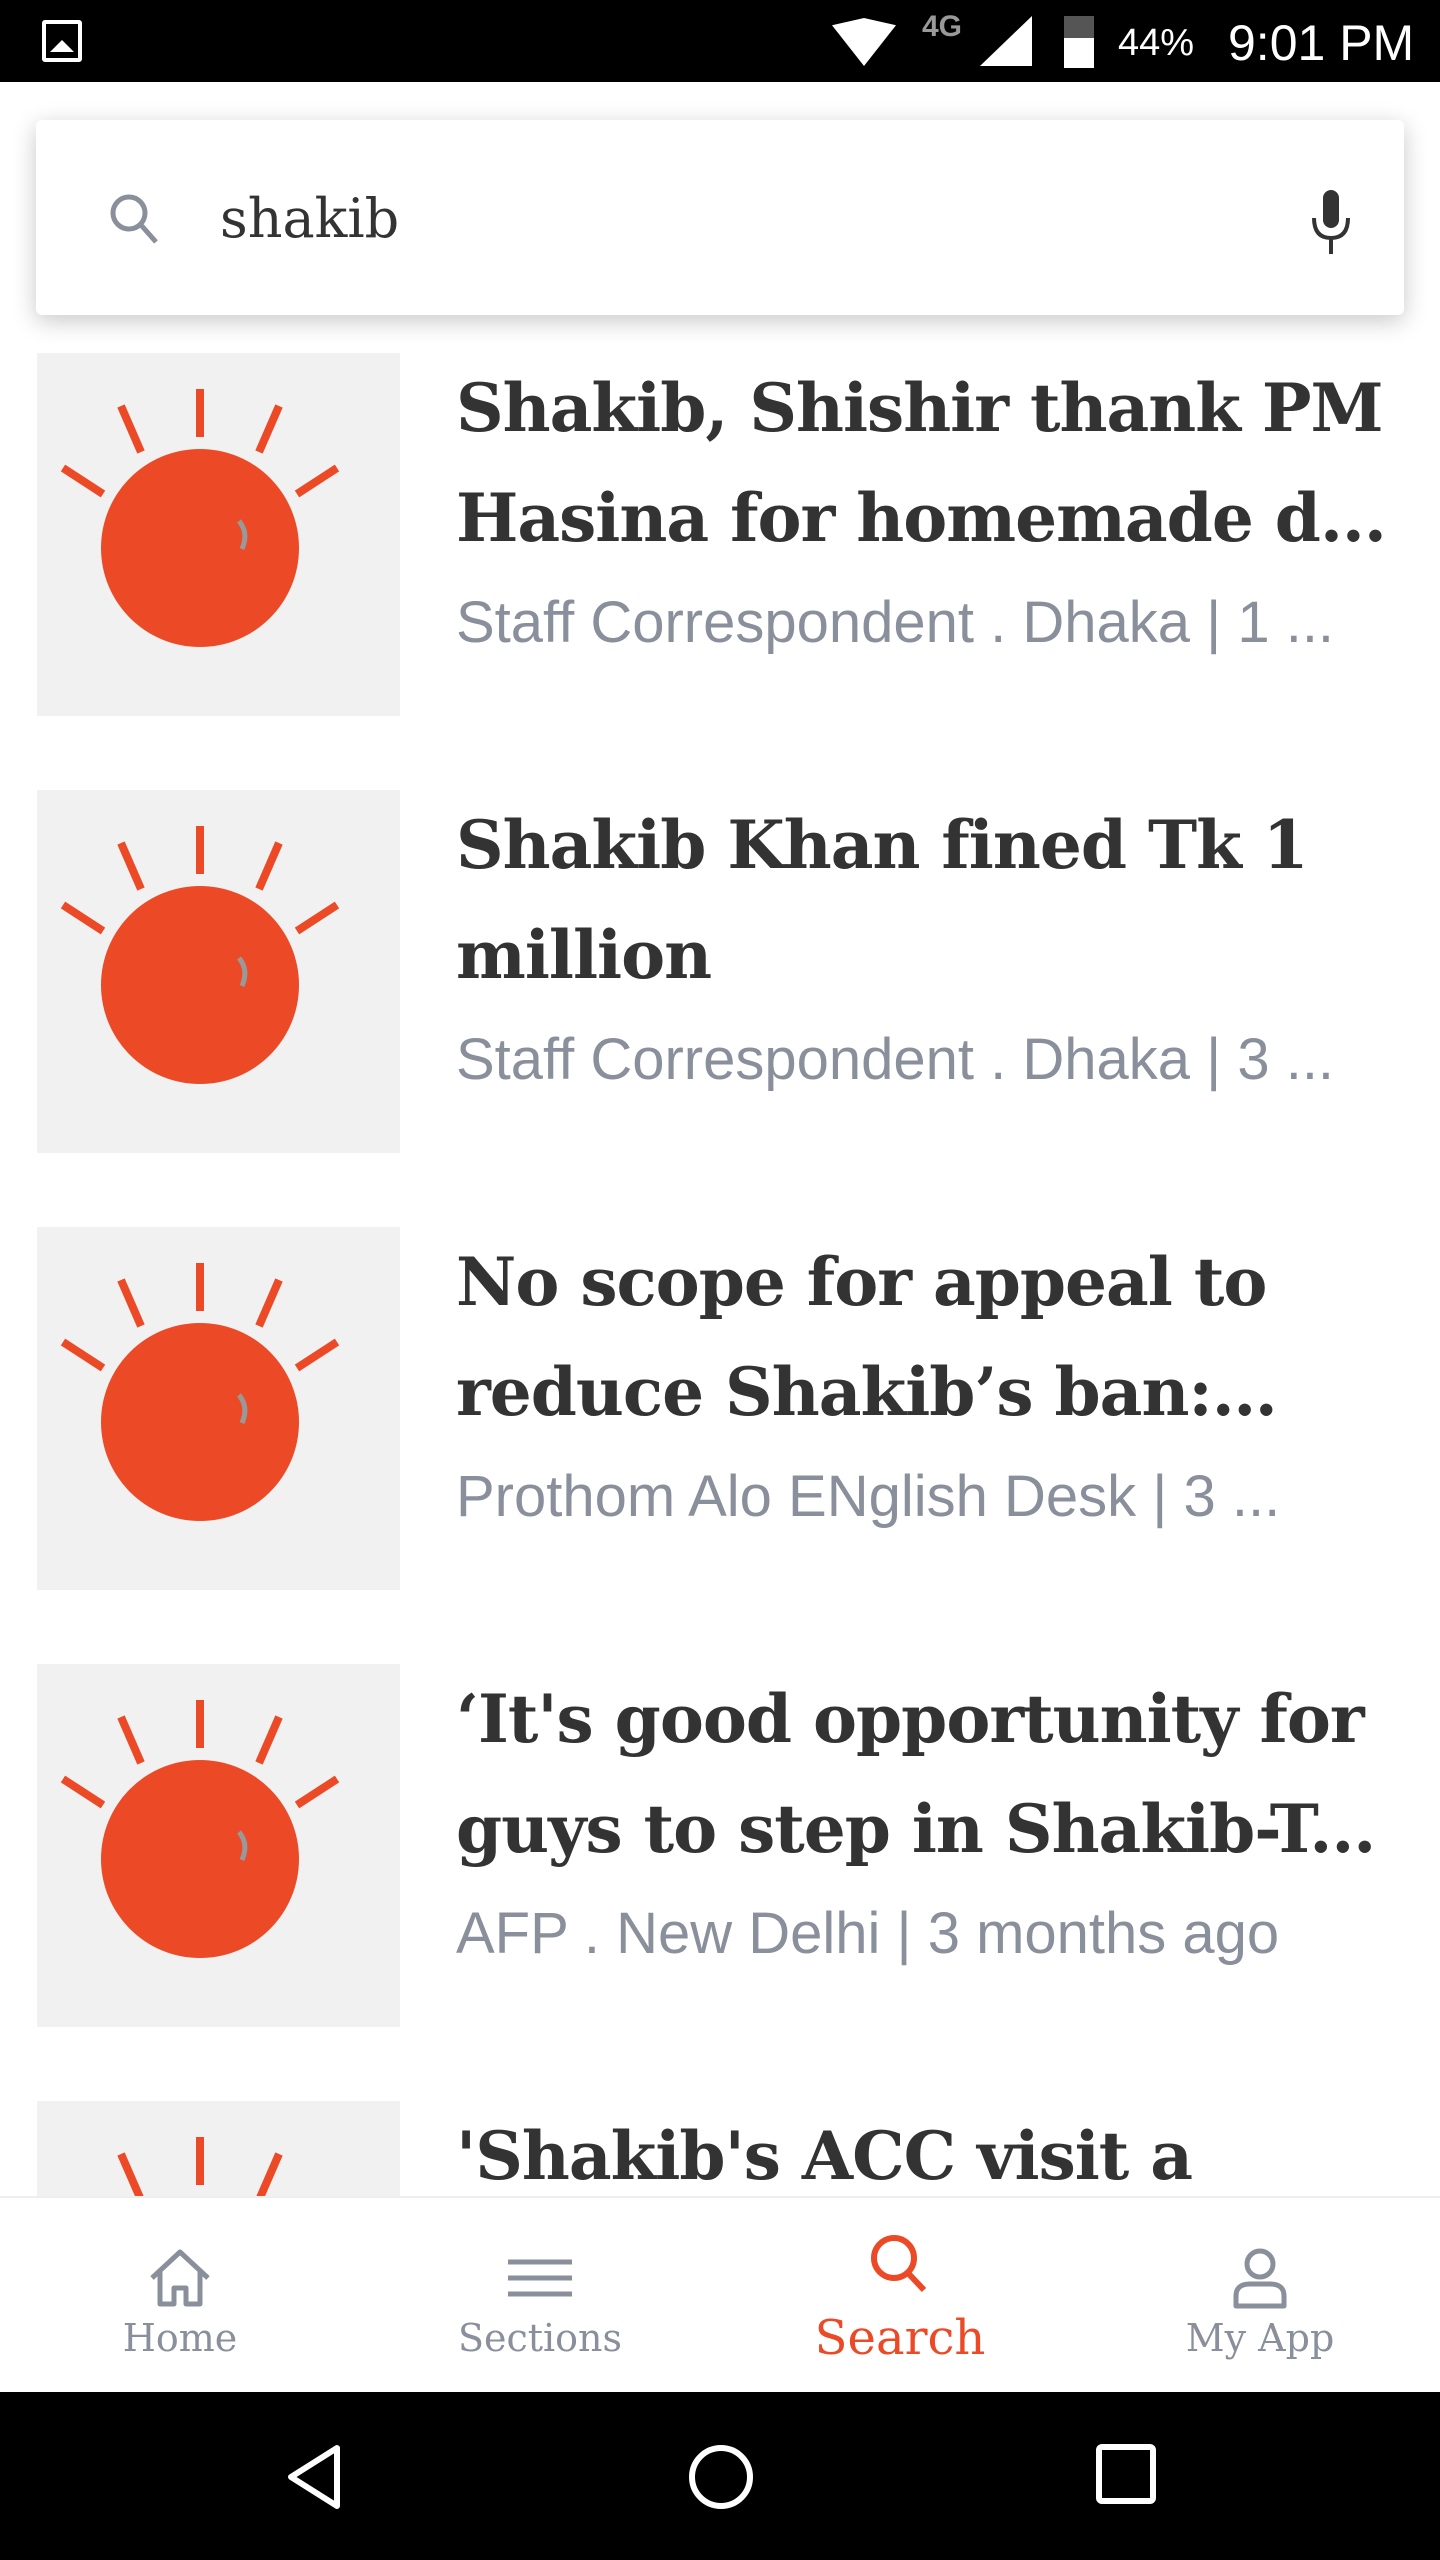 The image size is (1440, 2560). Describe the element at coordinates (900, 2338) in the screenshot. I see `tab-label: Search` at that location.